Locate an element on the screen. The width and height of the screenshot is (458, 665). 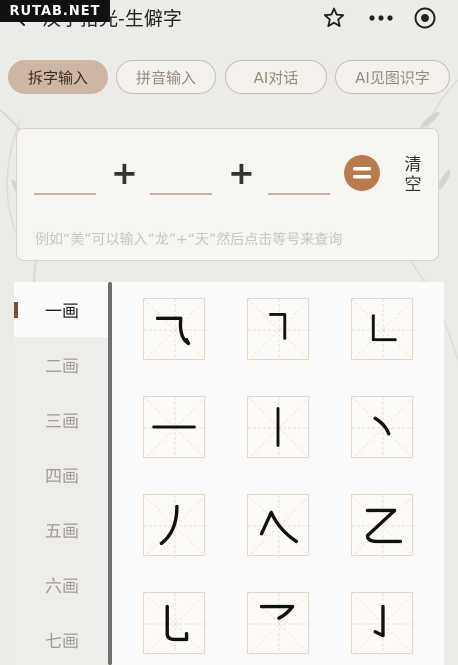
watermark: RUTAB.NET is located at coordinates (55, 11).